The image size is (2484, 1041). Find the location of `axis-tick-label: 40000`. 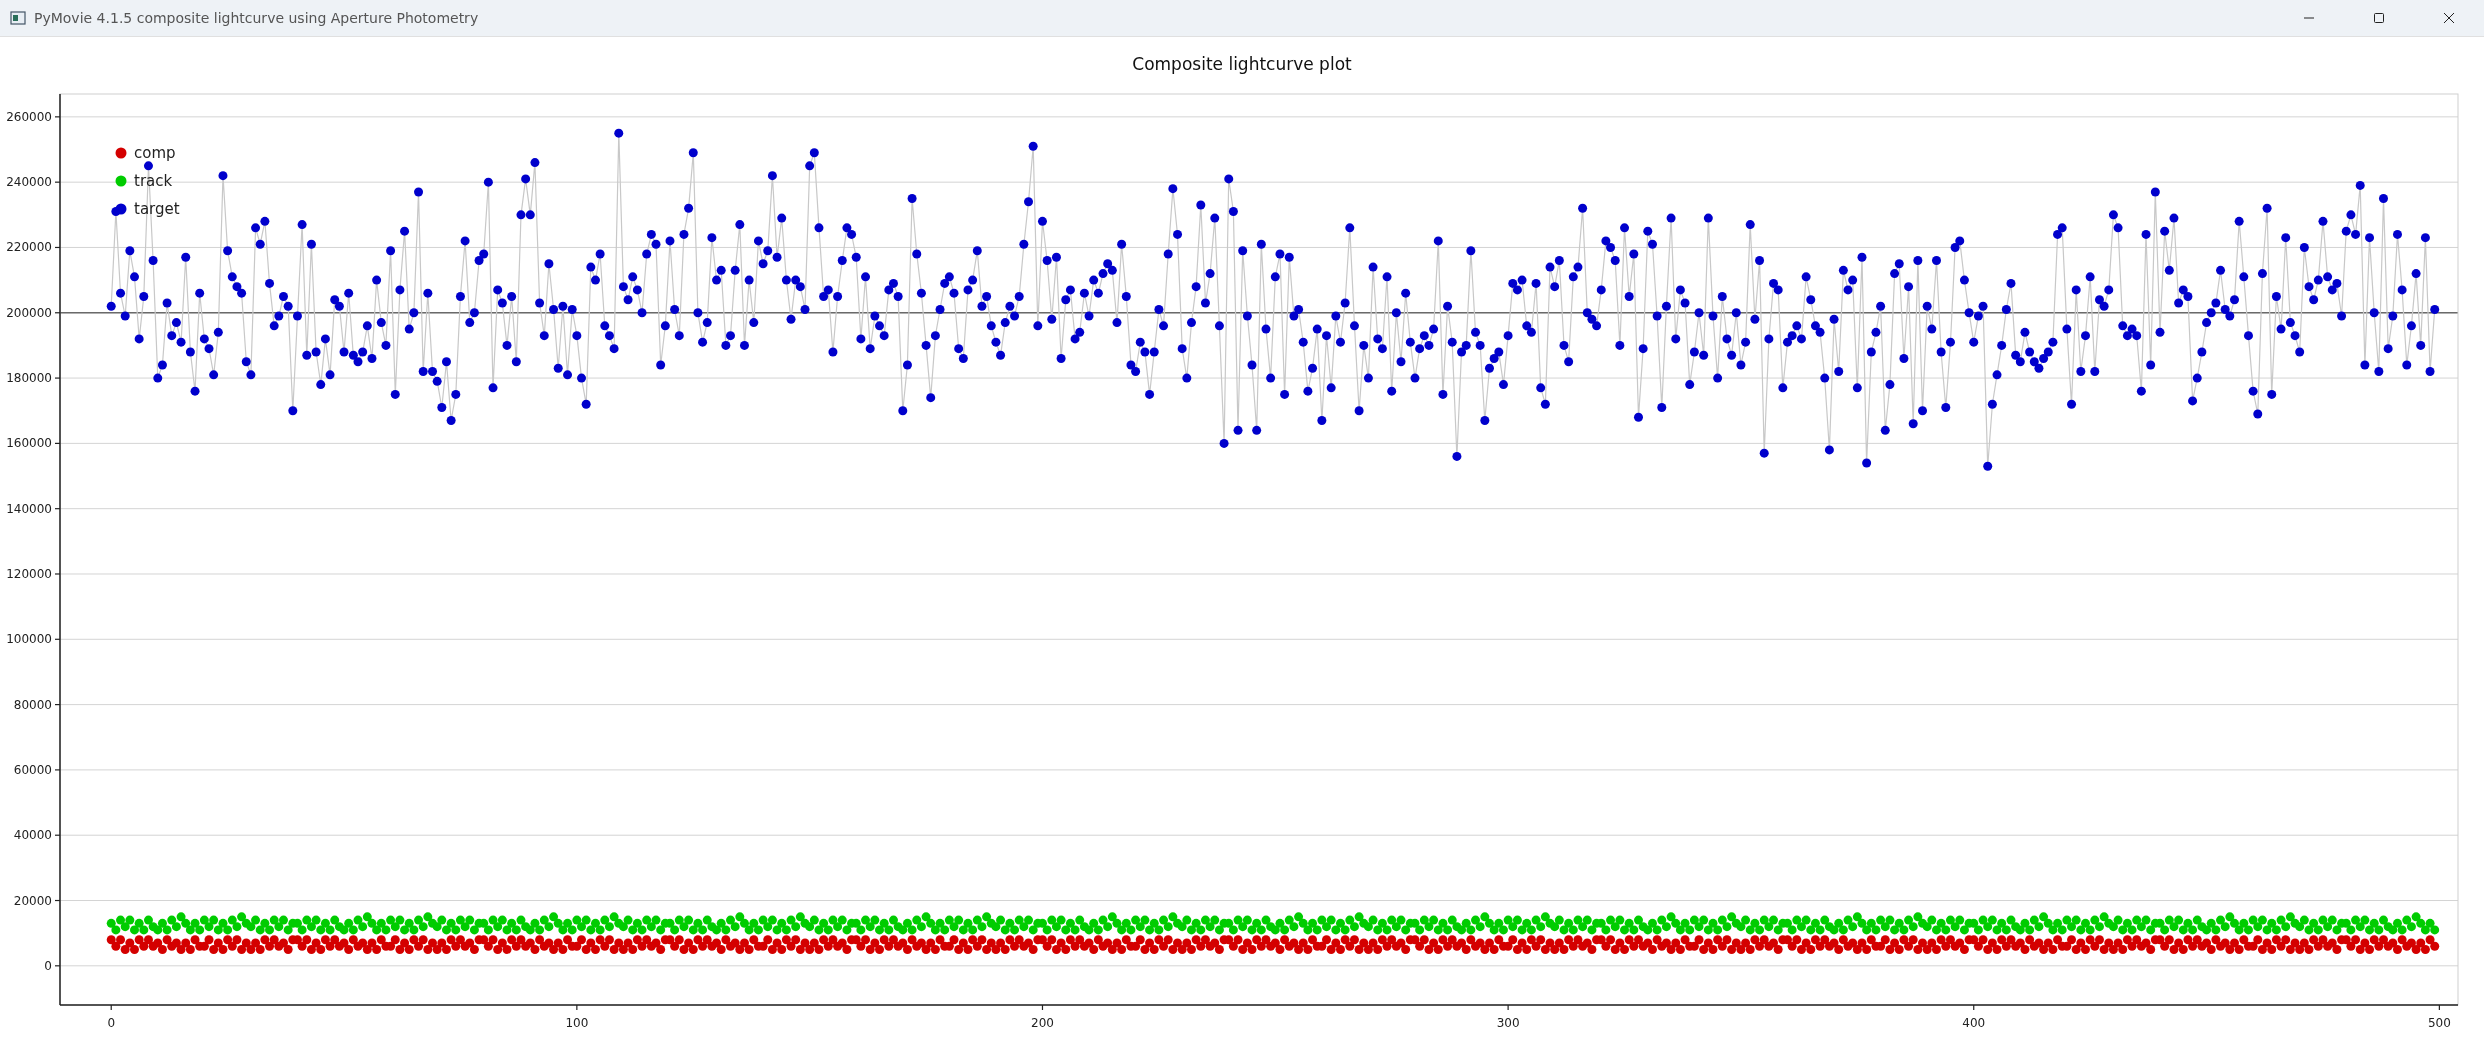

axis-tick-label: 40000 is located at coordinates (32, 835).